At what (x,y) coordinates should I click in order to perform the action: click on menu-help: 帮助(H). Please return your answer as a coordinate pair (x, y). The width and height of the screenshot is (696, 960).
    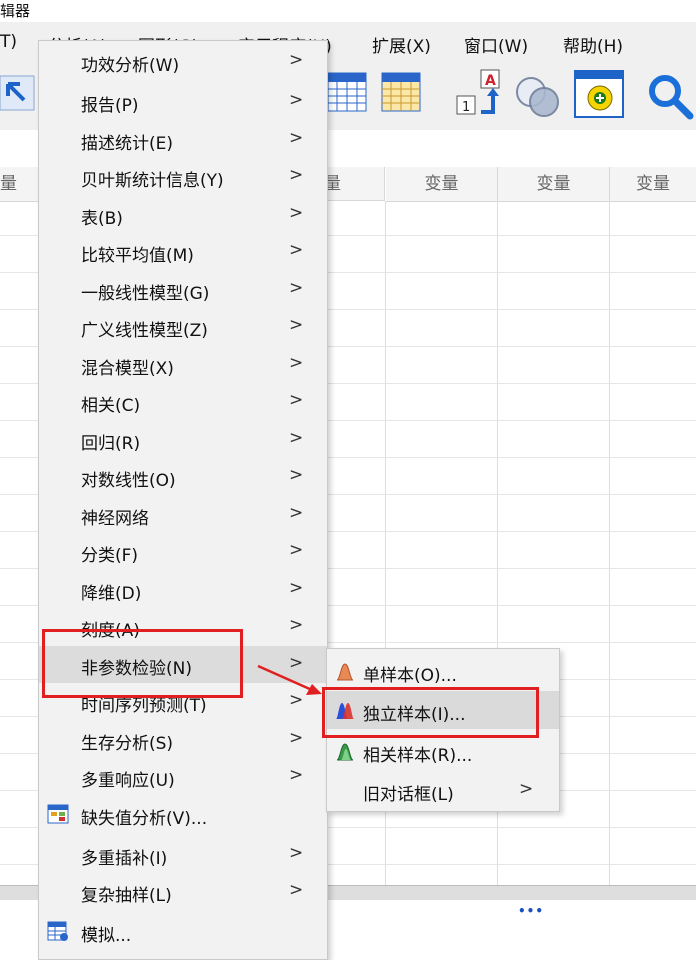
    Looking at the image, I should click on (593, 44).